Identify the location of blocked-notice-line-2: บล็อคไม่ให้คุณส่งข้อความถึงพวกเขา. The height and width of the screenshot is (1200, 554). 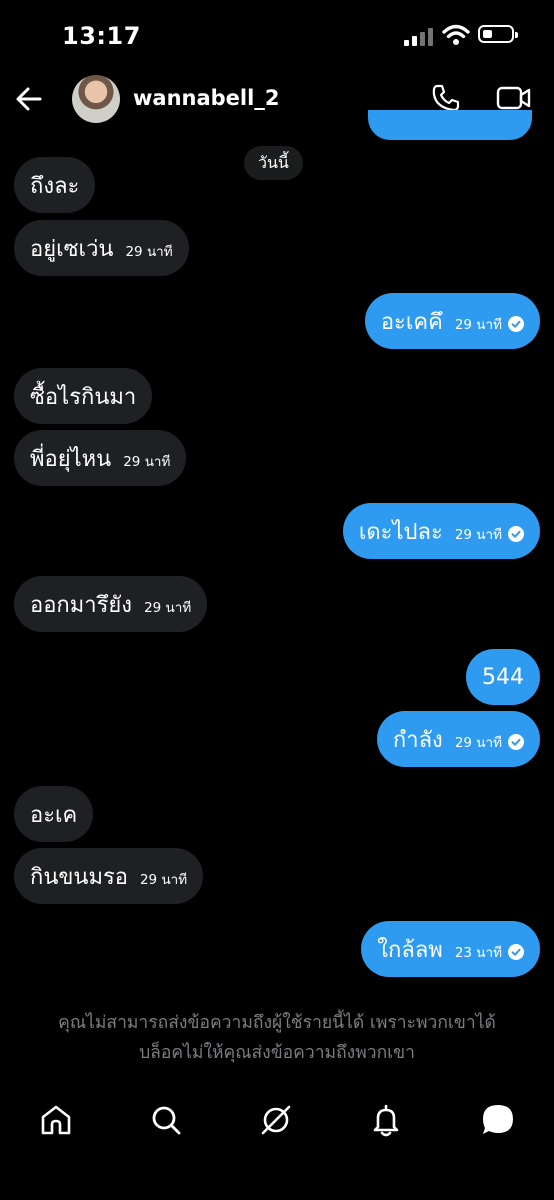
(277, 1053).